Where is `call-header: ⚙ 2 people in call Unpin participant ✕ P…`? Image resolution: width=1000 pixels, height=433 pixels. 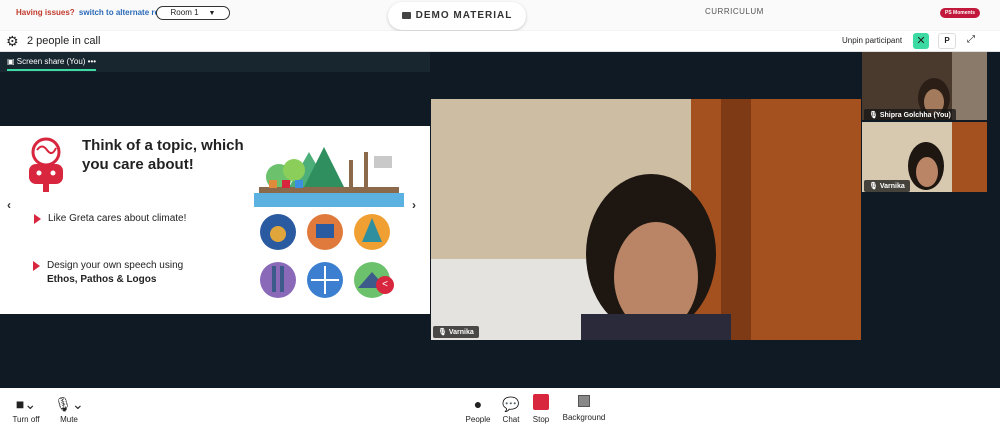
call-header: ⚙ 2 people in call Unpin participant ✕ P… is located at coordinates (500, 41).